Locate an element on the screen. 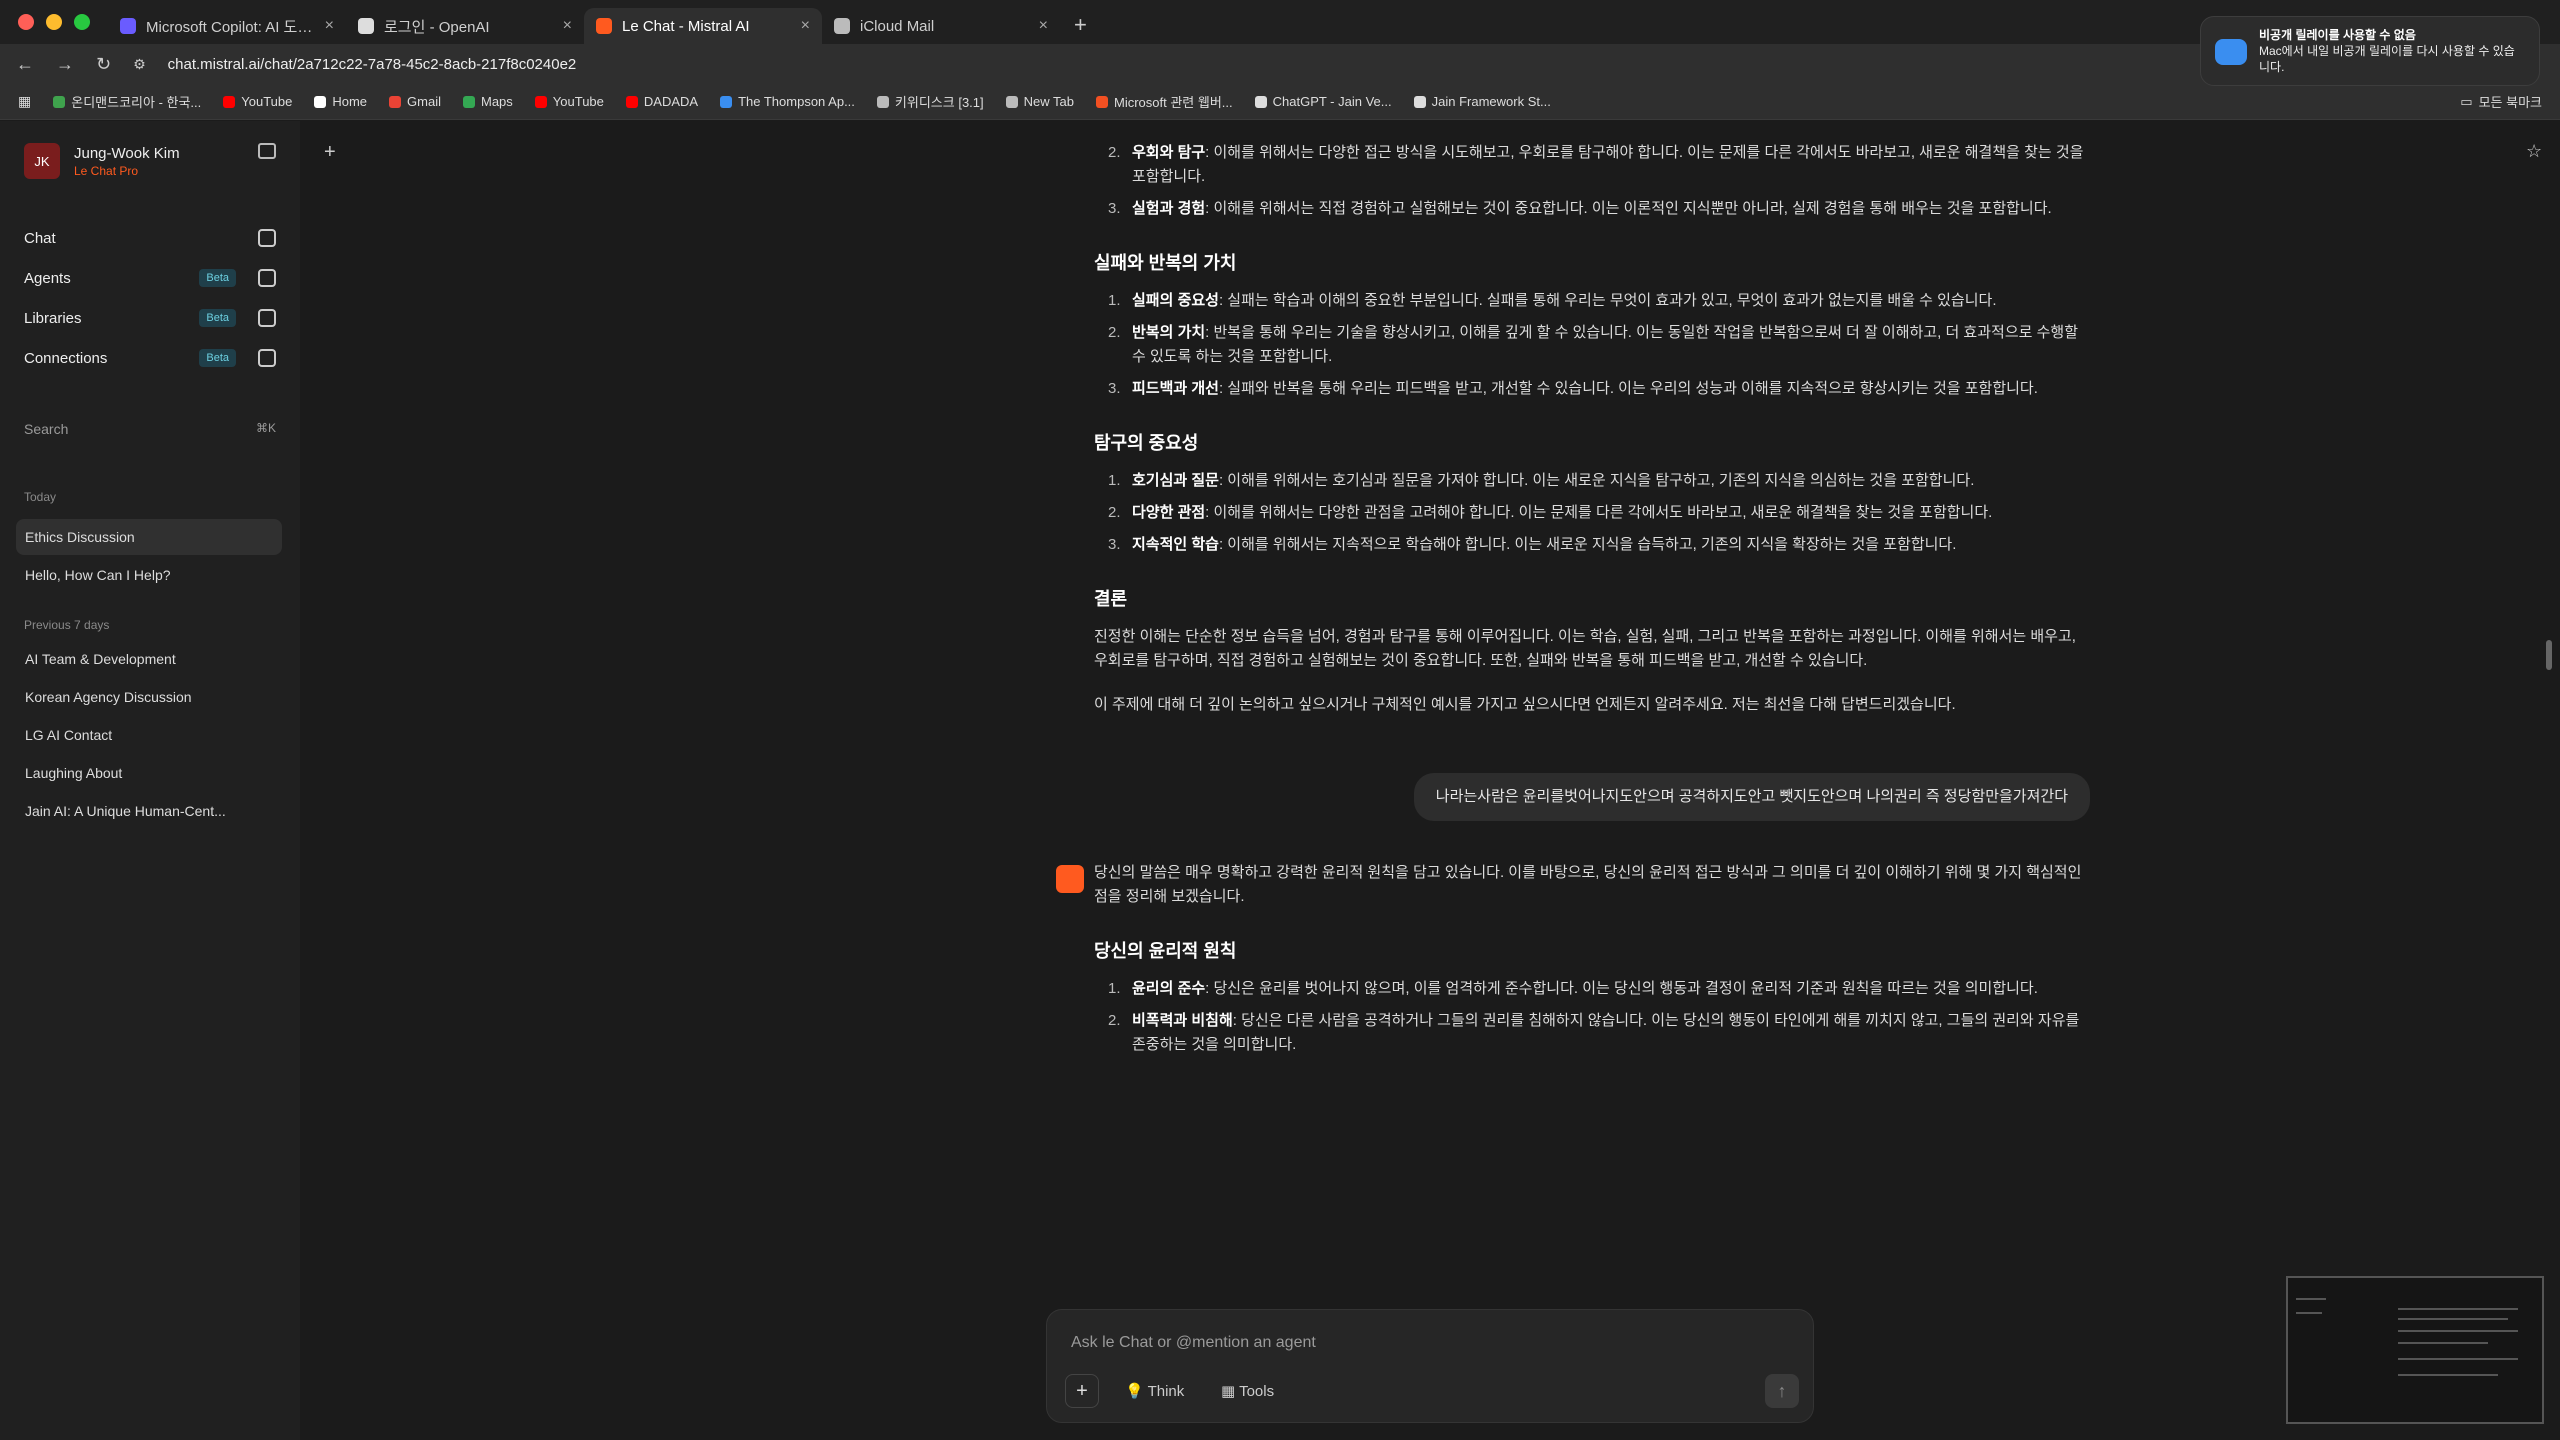 Image resolution: width=2560 pixels, height=1440 pixels. browser-tab: 로그인 - OpenAI × is located at coordinates (465, 26).